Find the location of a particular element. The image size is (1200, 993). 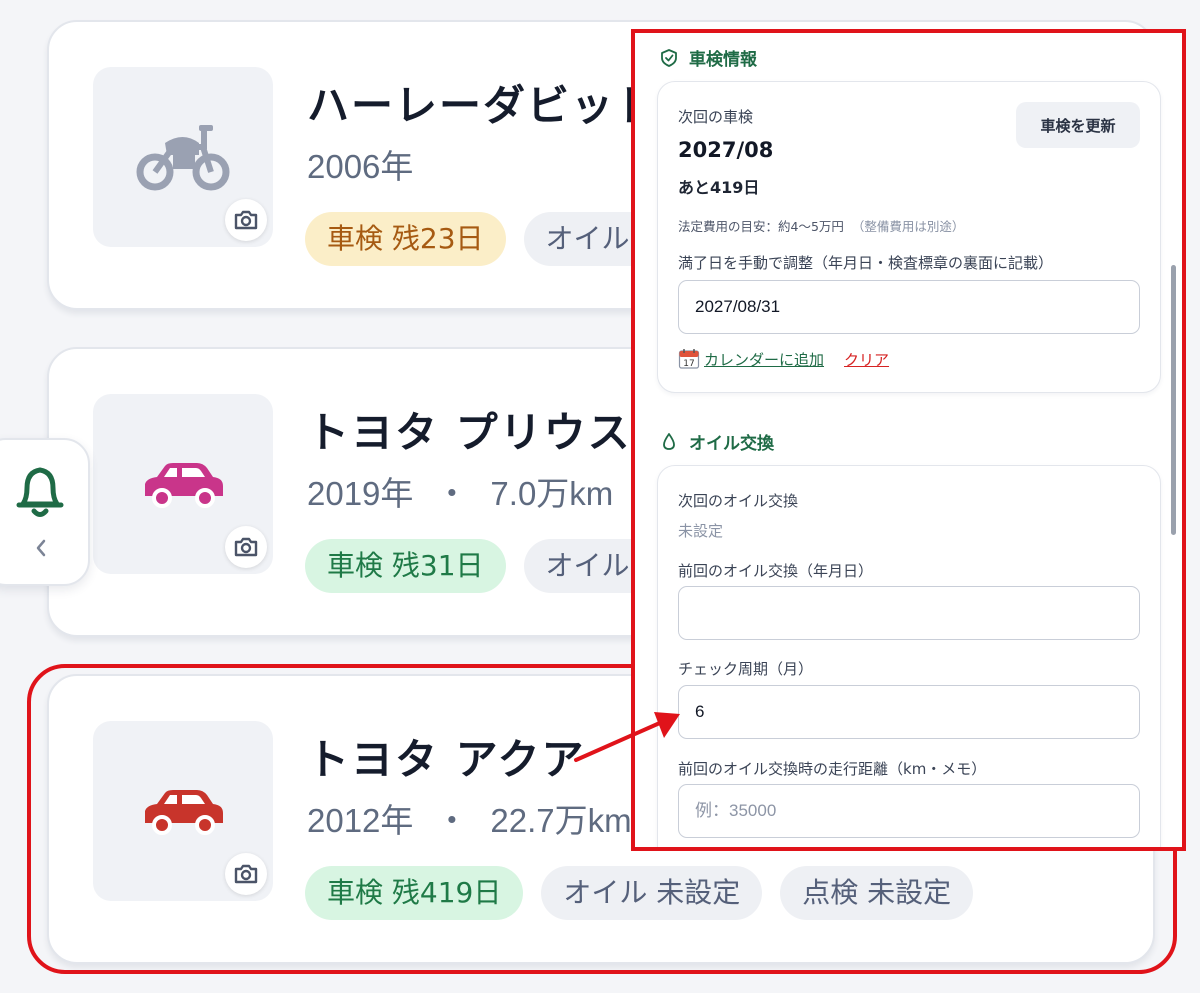

fee-note-text: 法定費用の目安：約4〜5万円 is located at coordinates (761, 226).